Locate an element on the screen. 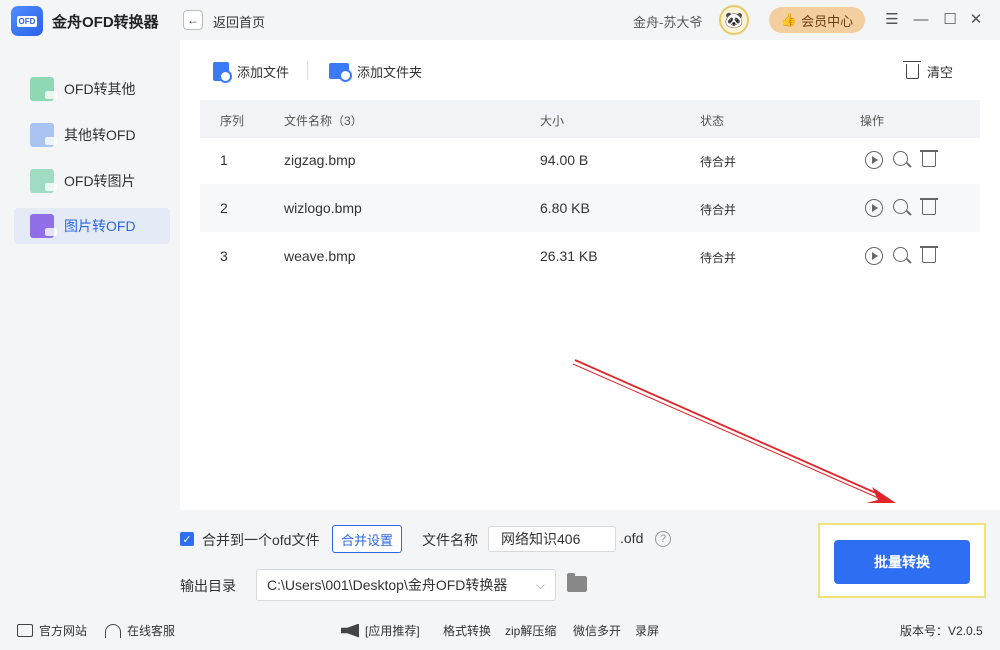 The height and width of the screenshot is (650, 1000). col-name: 文件名称（3） is located at coordinates (323, 121).